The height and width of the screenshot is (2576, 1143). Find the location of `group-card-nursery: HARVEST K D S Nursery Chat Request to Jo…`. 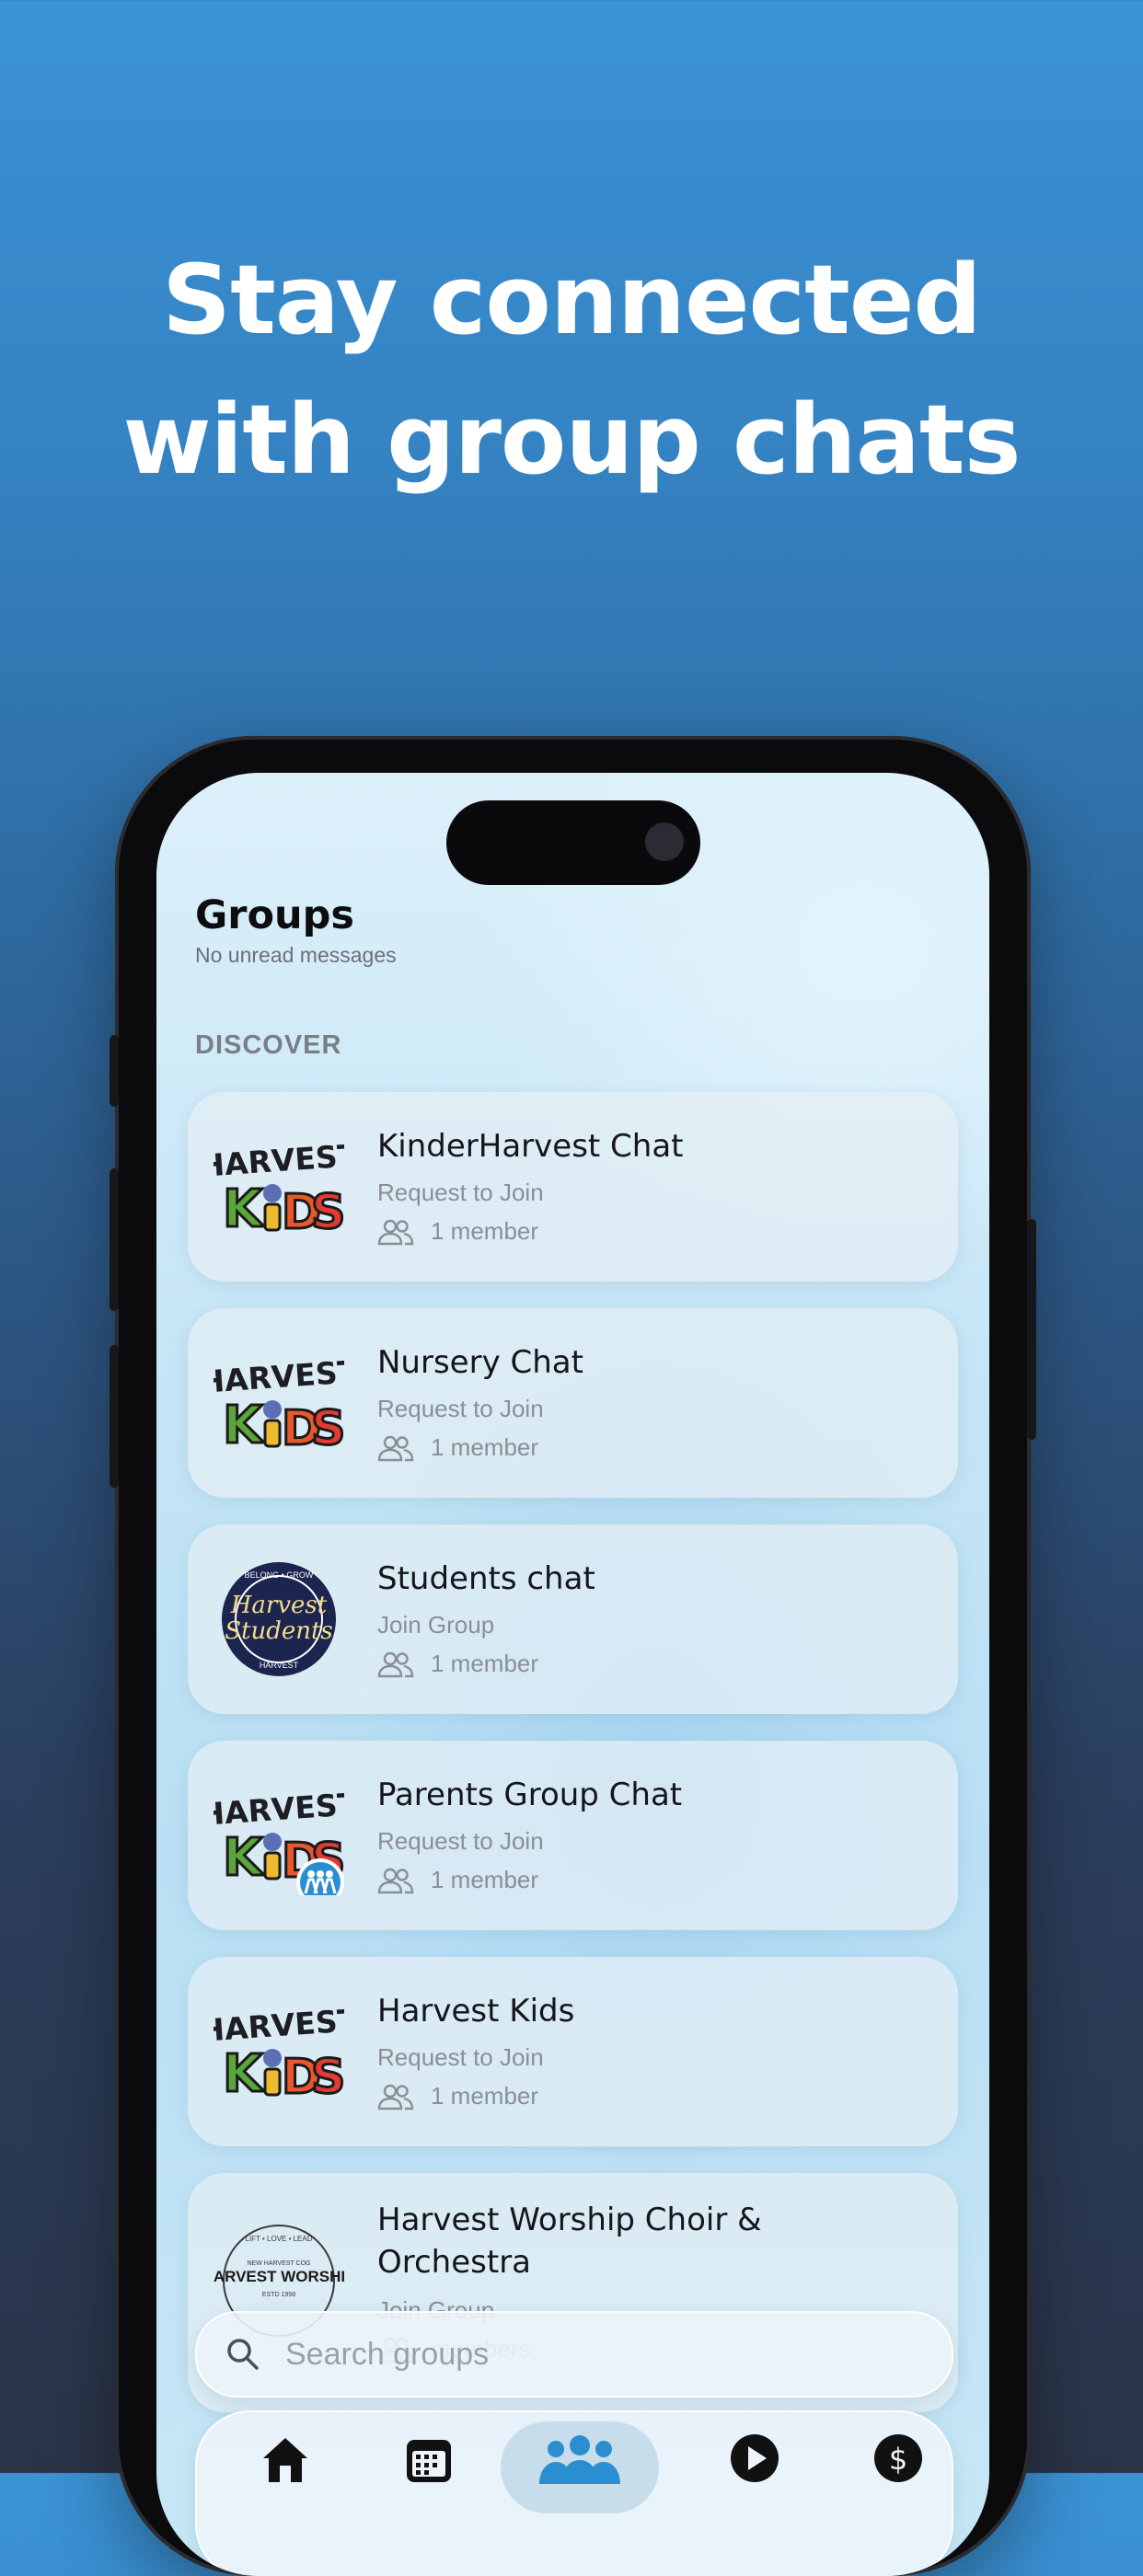

group-card-nursery: HARVEST K D S Nursery Chat Request to Jo… is located at coordinates (573, 1403).